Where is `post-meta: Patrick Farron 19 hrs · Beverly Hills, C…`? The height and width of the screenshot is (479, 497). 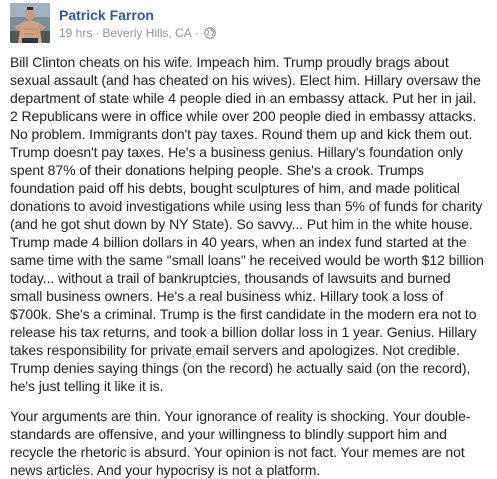 post-meta: Patrick Farron 19 hrs · Beverly Hills, C… is located at coordinates (137, 24).